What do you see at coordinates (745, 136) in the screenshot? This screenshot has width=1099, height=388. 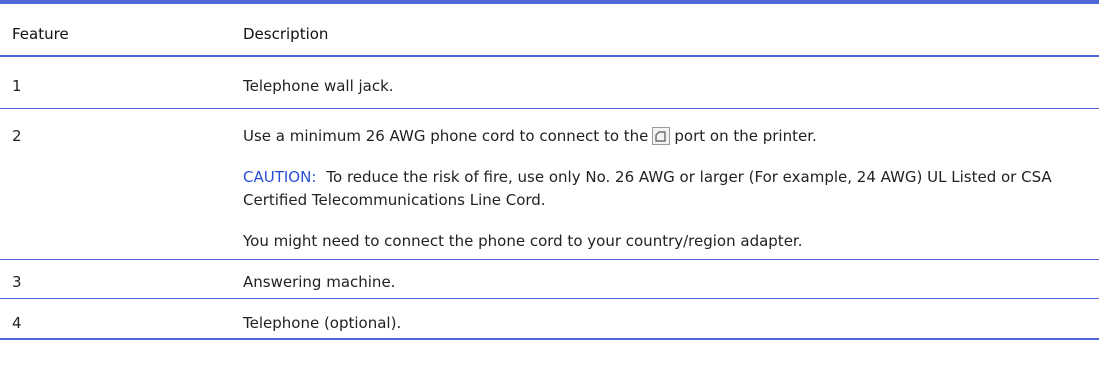 I see `description-text-after: port on the printer.` at bounding box center [745, 136].